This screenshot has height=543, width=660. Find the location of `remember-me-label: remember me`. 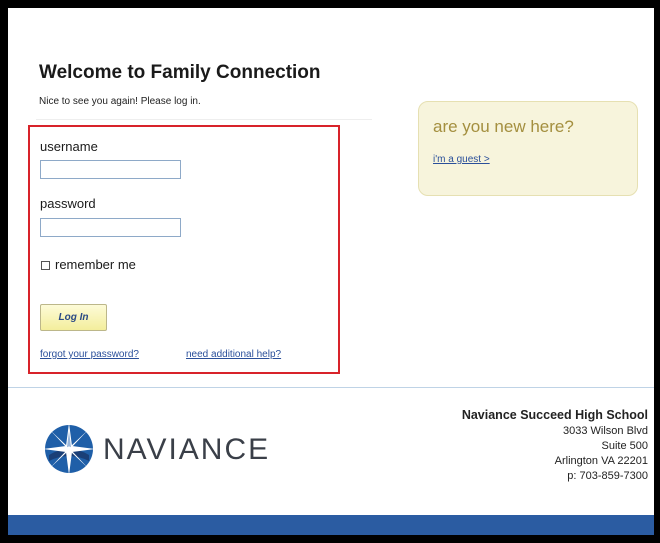

remember-me-label: remember me is located at coordinates (95, 264).